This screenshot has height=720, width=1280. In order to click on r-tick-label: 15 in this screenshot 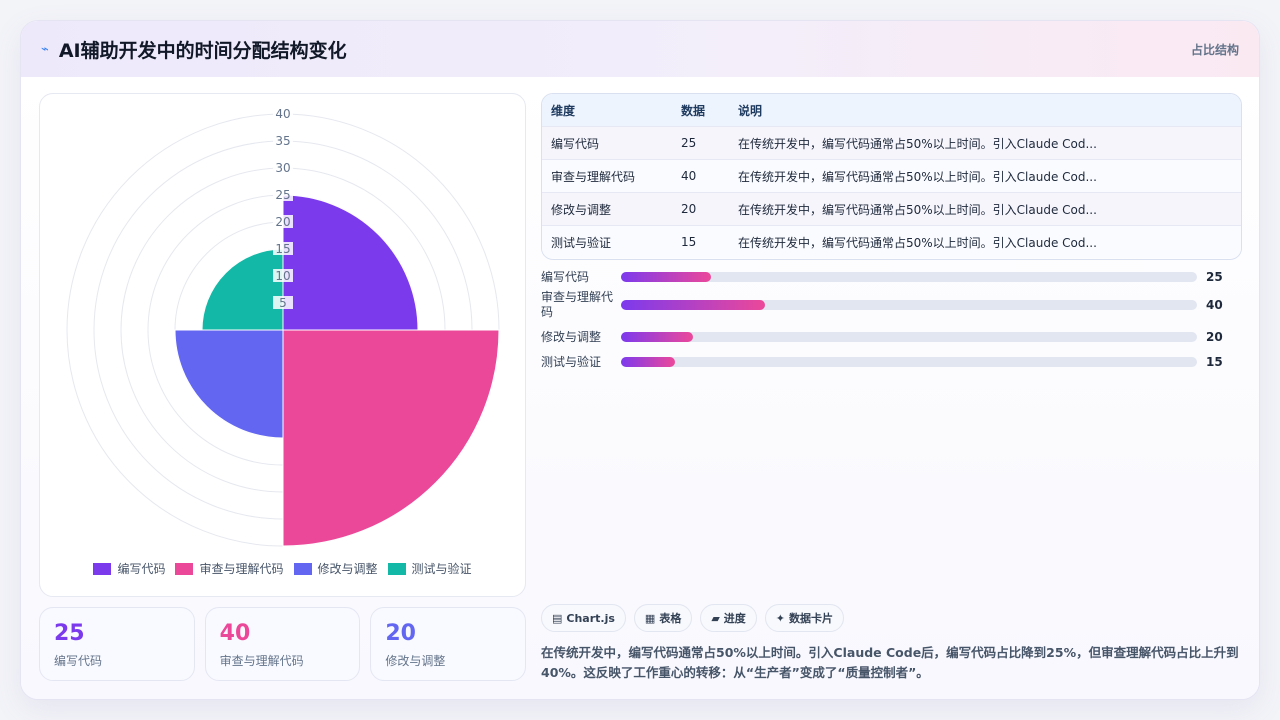, I will do `click(282, 249)`.